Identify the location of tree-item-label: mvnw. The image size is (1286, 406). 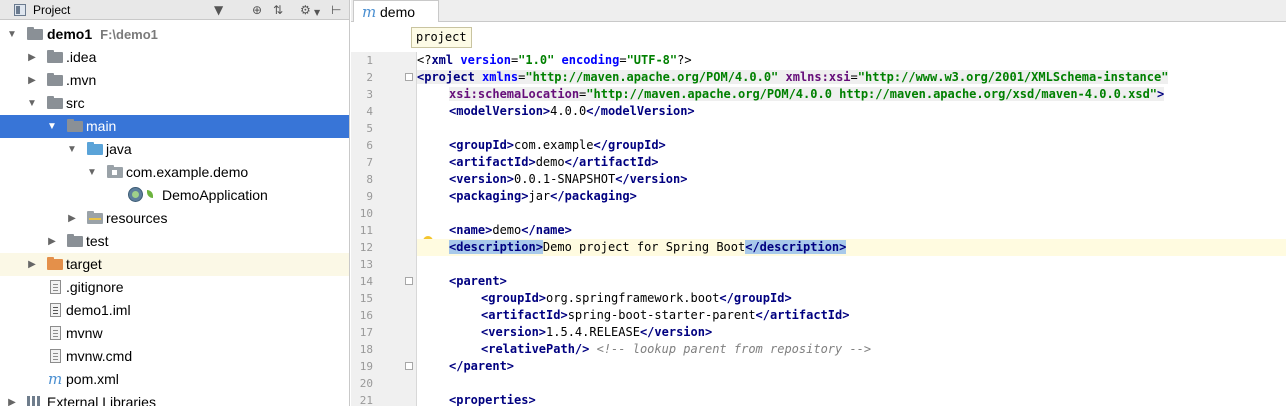
(84, 333).